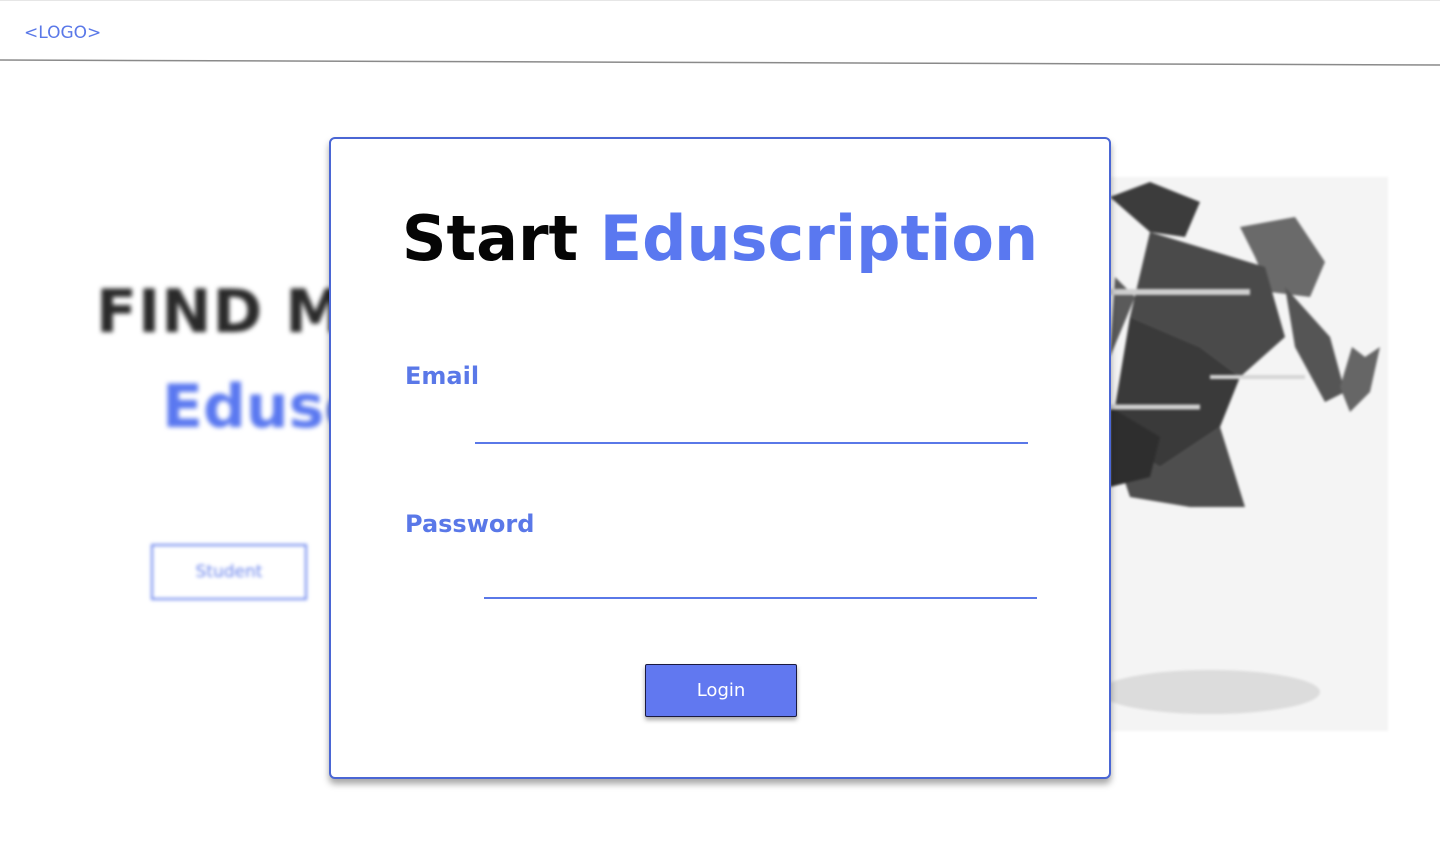 Image resolution: width=1440 pixels, height=850 pixels. I want to click on password-field, so click(760, 582).